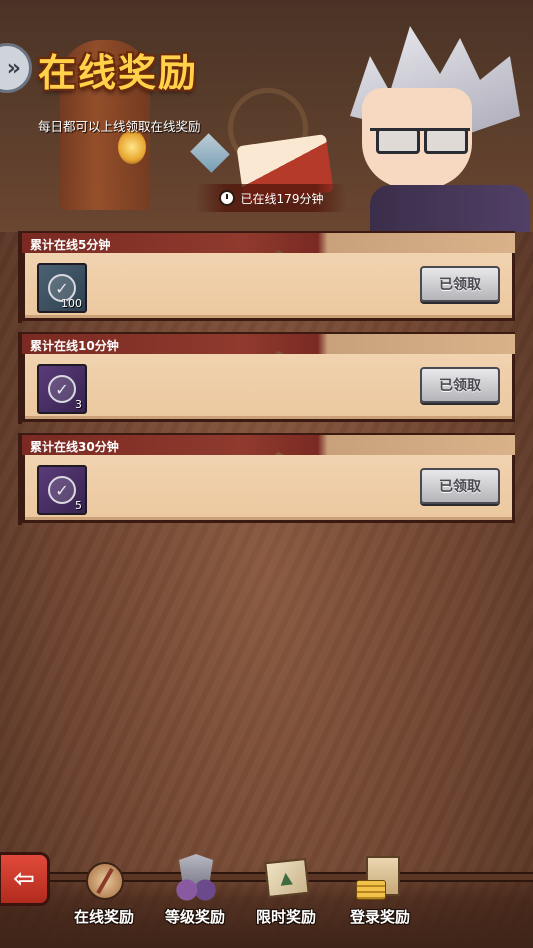  I want to click on nav-tab-online-reward: 在线奖励, so click(104, 892).